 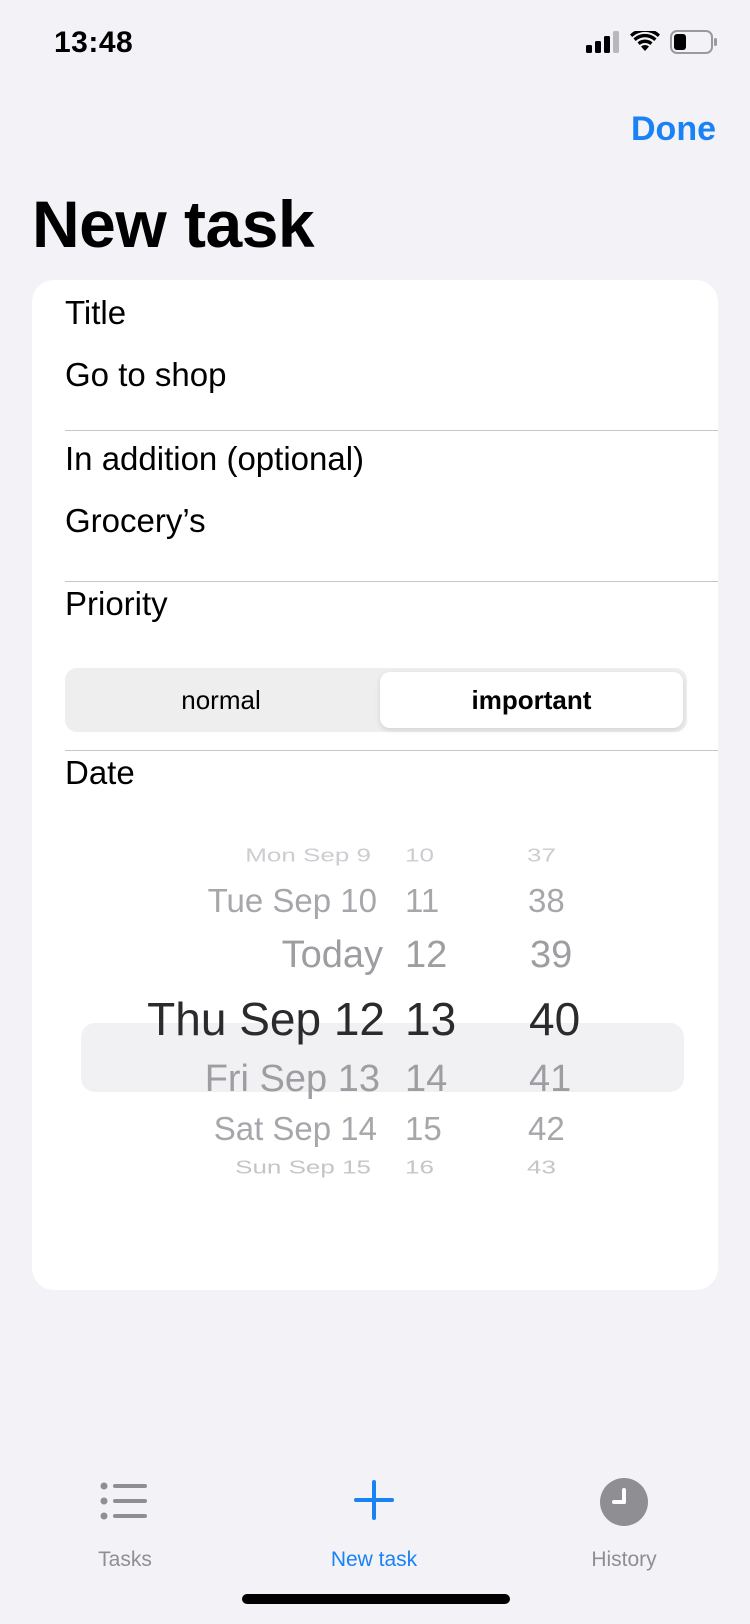 I want to click on picker-hour-item: 12, so click(x=426, y=955).